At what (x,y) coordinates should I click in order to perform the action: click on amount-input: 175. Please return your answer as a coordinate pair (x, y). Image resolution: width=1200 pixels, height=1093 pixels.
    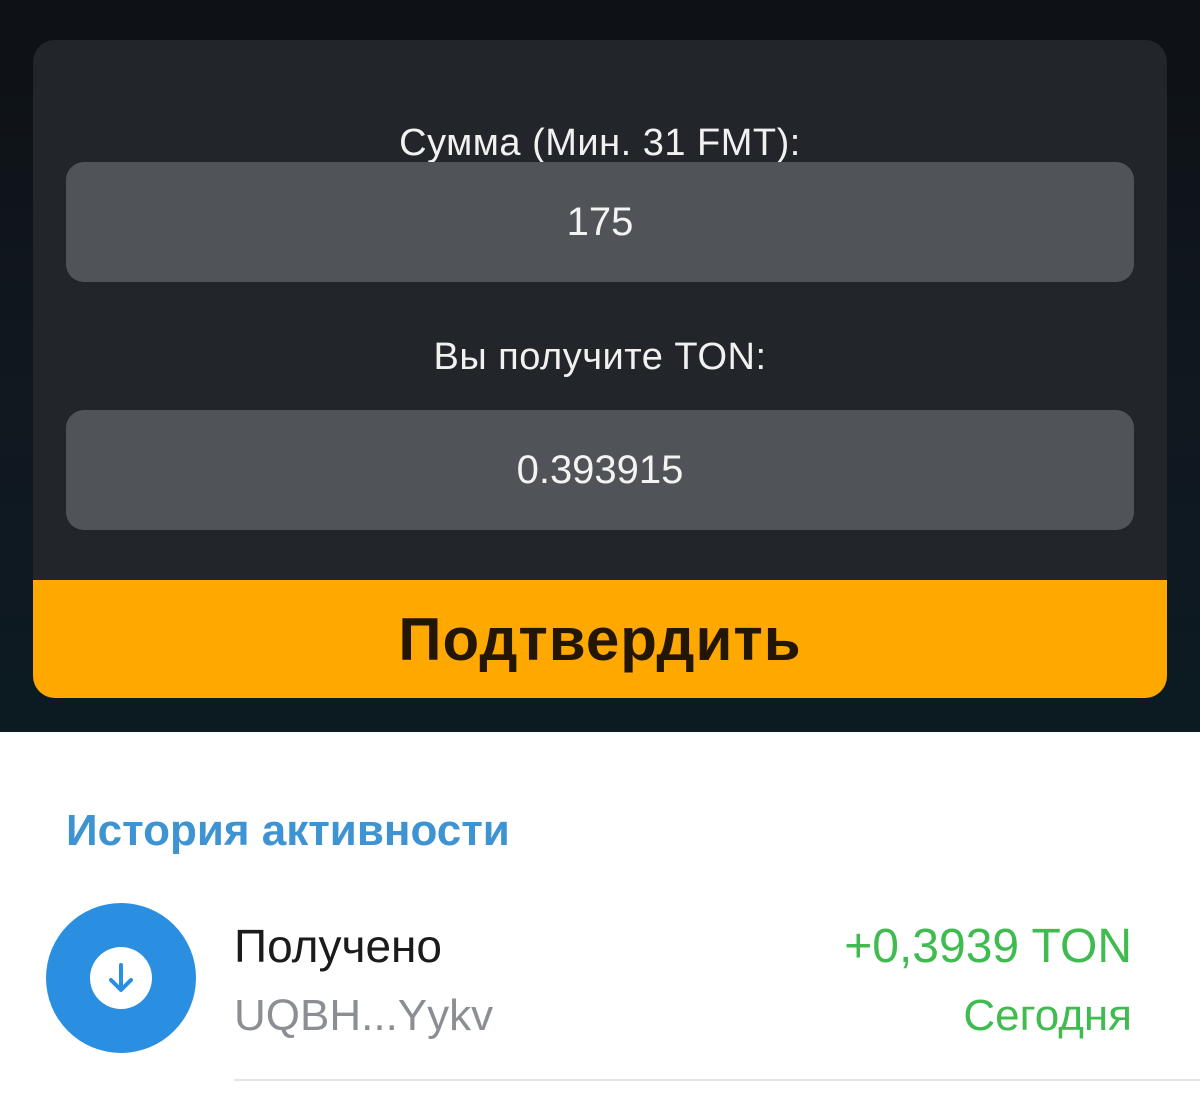
    Looking at the image, I should click on (600, 222).